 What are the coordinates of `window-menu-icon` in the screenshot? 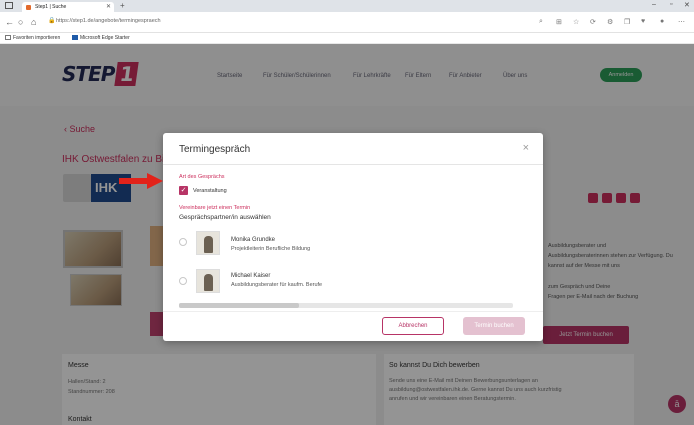 It's located at (9, 5).